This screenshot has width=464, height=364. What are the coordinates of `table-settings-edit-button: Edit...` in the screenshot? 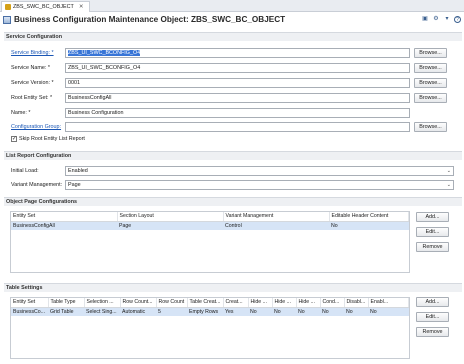 It's located at (432, 317).